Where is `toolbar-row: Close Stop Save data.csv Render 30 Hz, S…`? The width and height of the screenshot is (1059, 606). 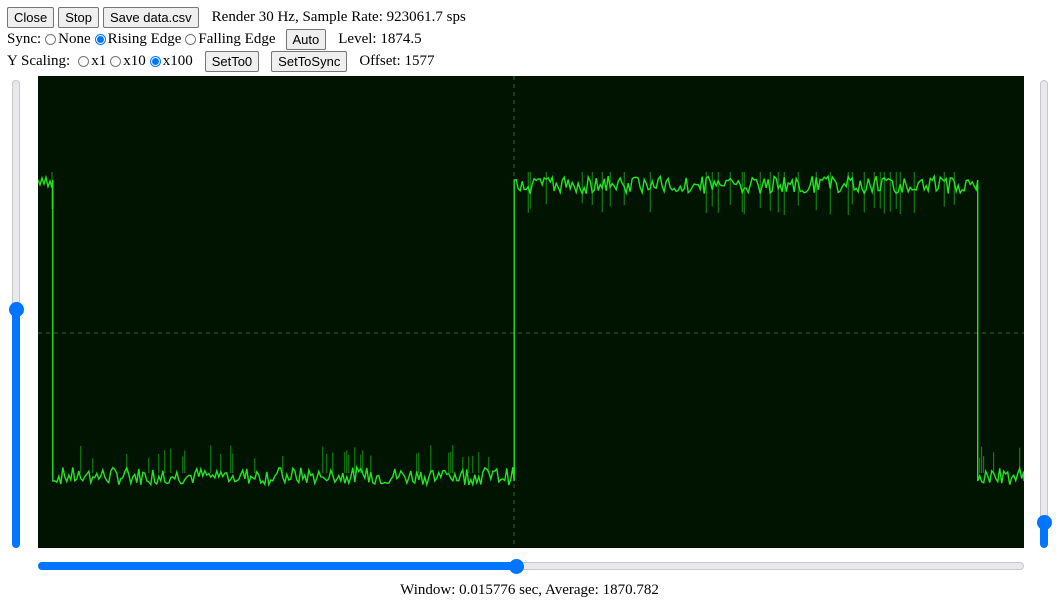
toolbar-row: Close Stop Save data.csv Render 30 Hz, S… is located at coordinates (236, 17).